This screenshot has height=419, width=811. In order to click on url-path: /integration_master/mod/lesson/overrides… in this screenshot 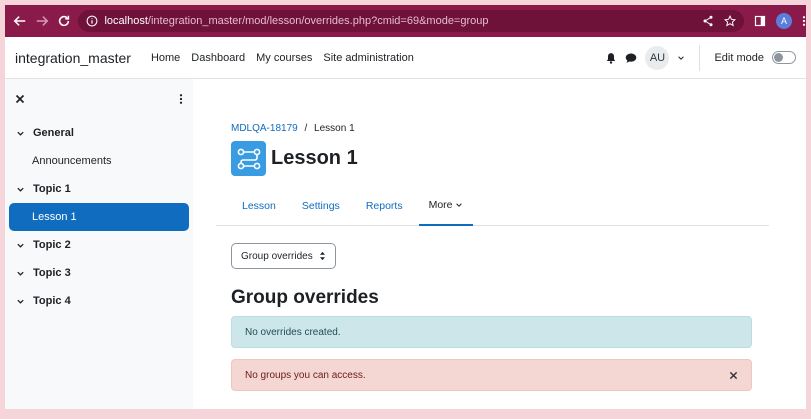, I will do `click(318, 21)`.